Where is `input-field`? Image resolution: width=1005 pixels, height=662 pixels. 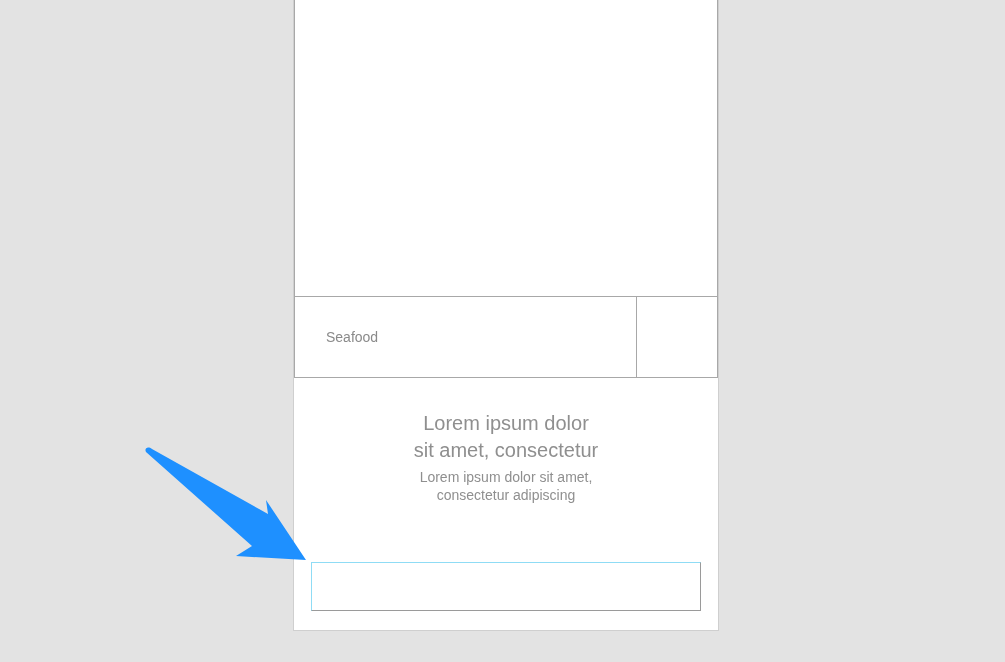
input-field is located at coordinates (506, 586).